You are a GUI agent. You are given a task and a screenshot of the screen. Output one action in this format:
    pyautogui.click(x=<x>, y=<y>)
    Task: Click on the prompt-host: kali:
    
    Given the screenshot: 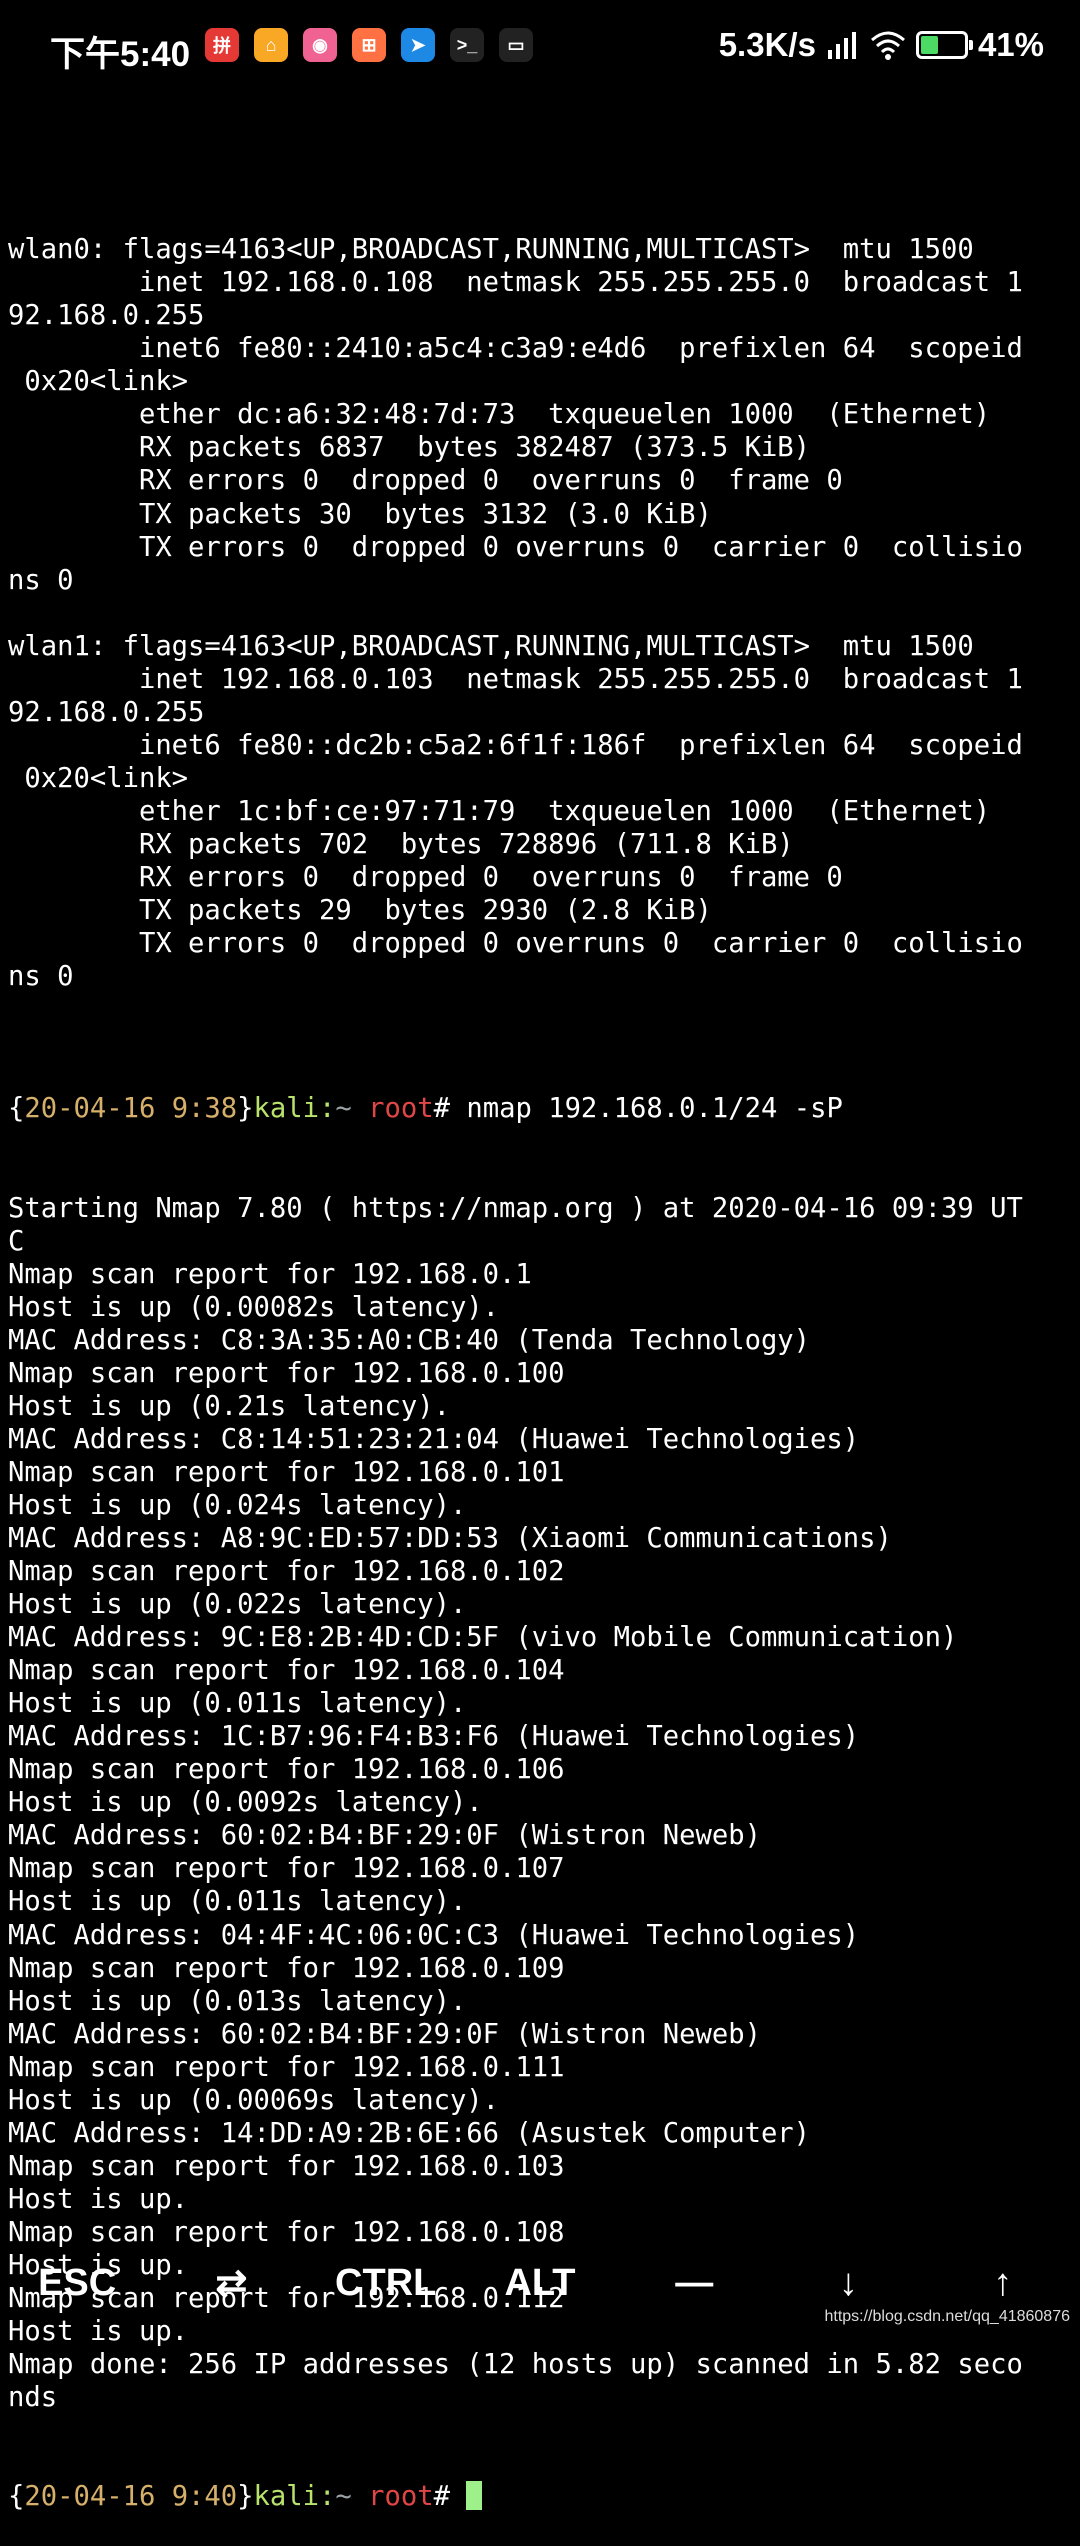 What is the action you would take?
    pyautogui.click(x=294, y=1109)
    